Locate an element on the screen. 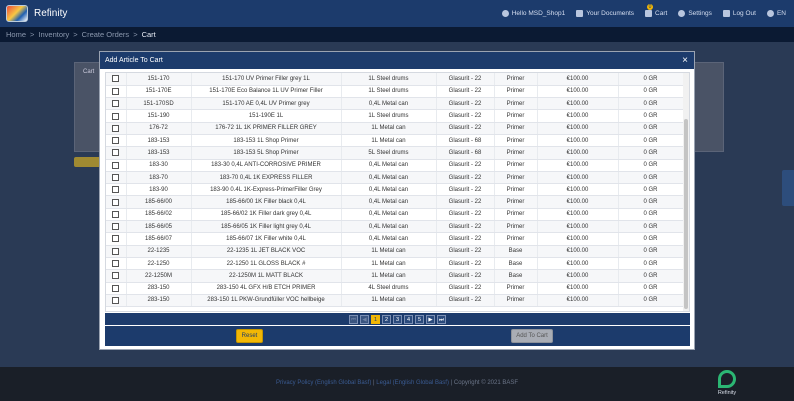 The width and height of the screenshot is (794, 401). logout-icon is located at coordinates (726, 13).